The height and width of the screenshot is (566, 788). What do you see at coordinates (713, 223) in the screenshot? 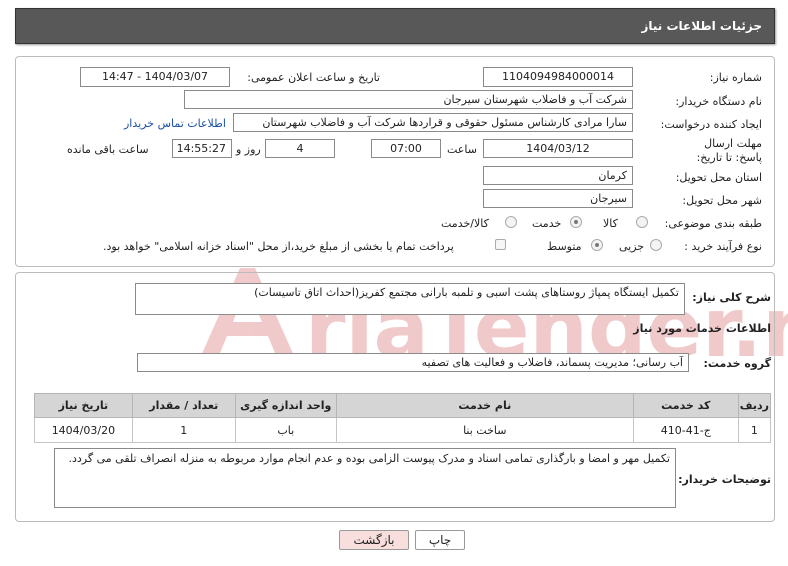
I see `category-label: طبقه بندی موضوعی:` at bounding box center [713, 223].